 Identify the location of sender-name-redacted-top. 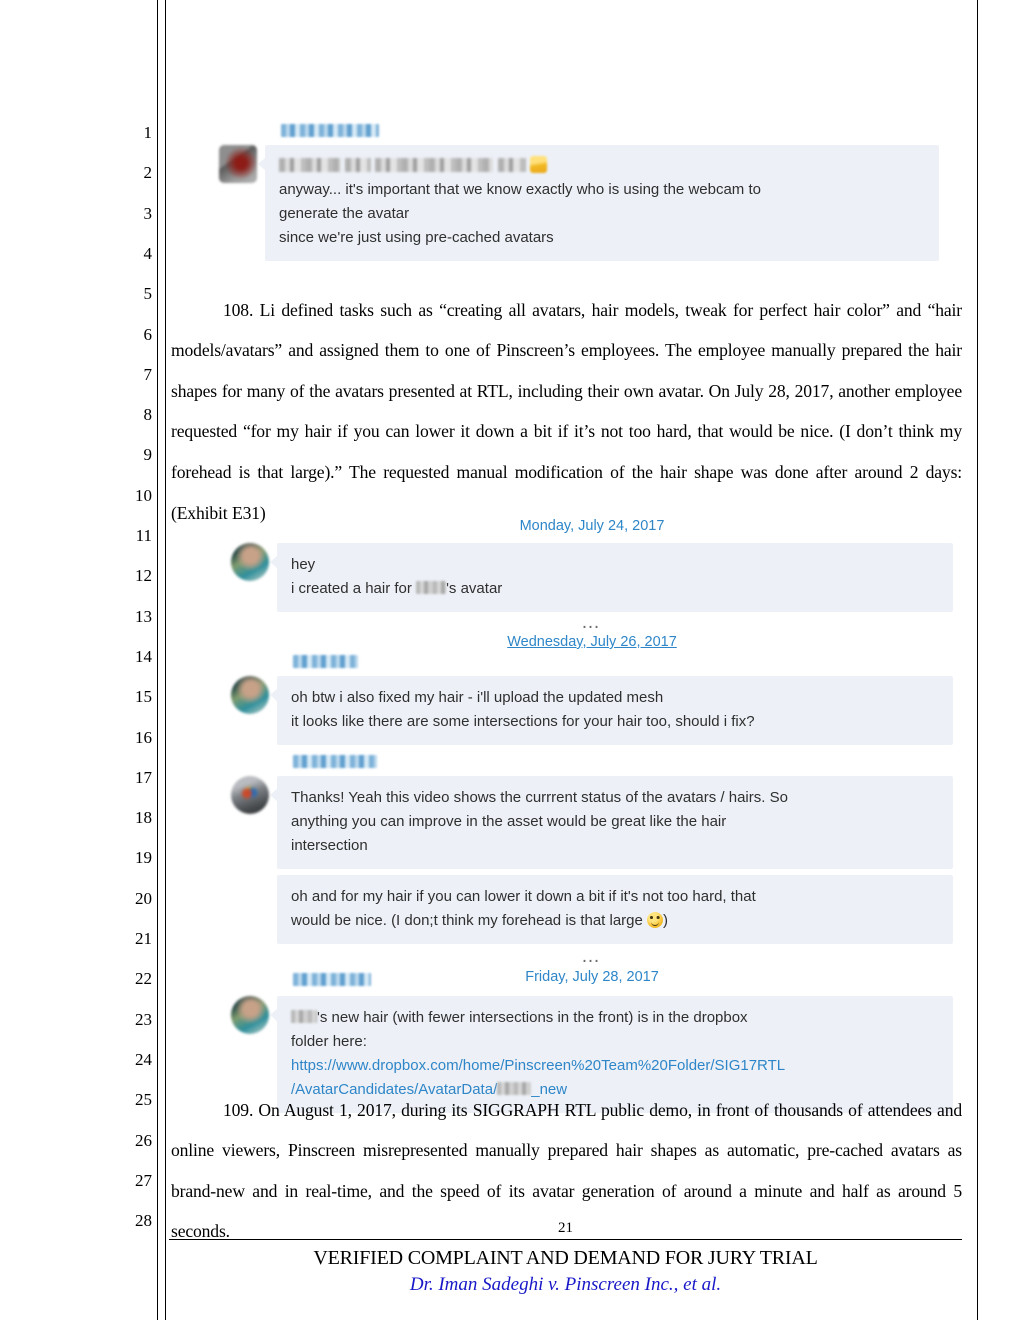
(579, 131).